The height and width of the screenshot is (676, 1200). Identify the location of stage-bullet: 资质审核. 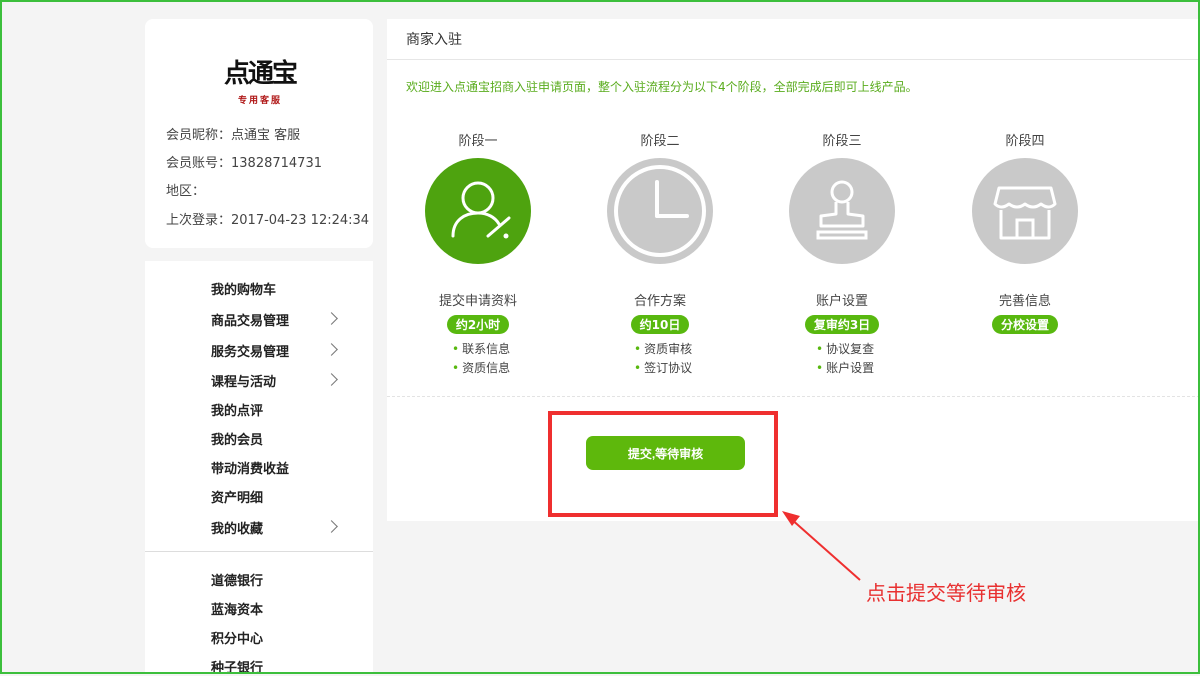
(682, 349).